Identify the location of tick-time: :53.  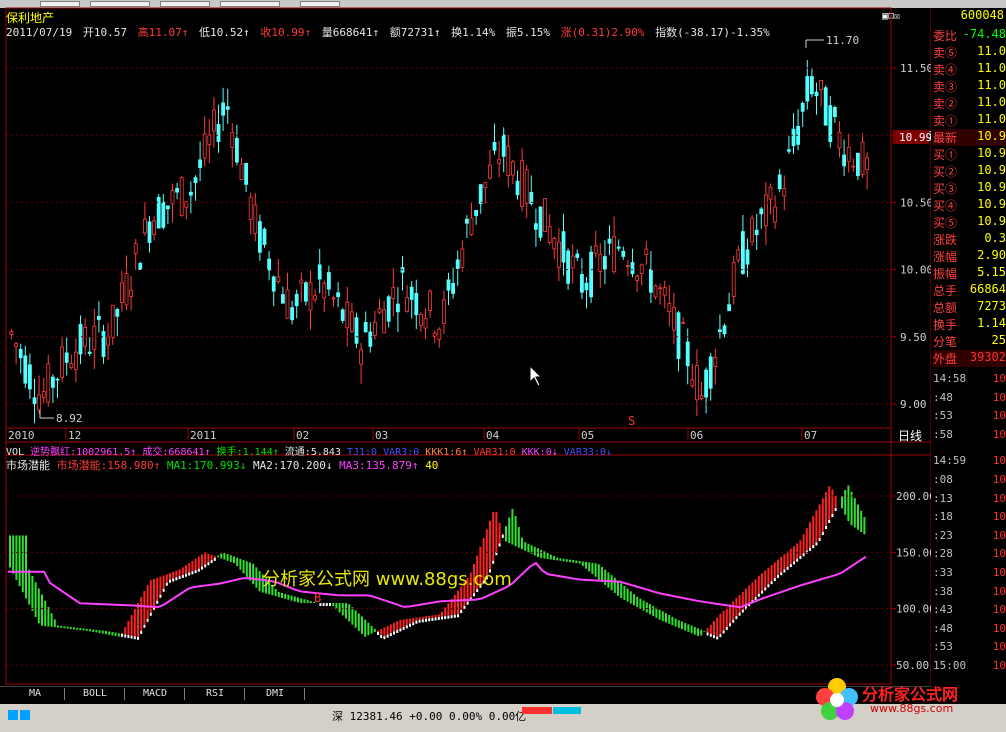
(943, 416).